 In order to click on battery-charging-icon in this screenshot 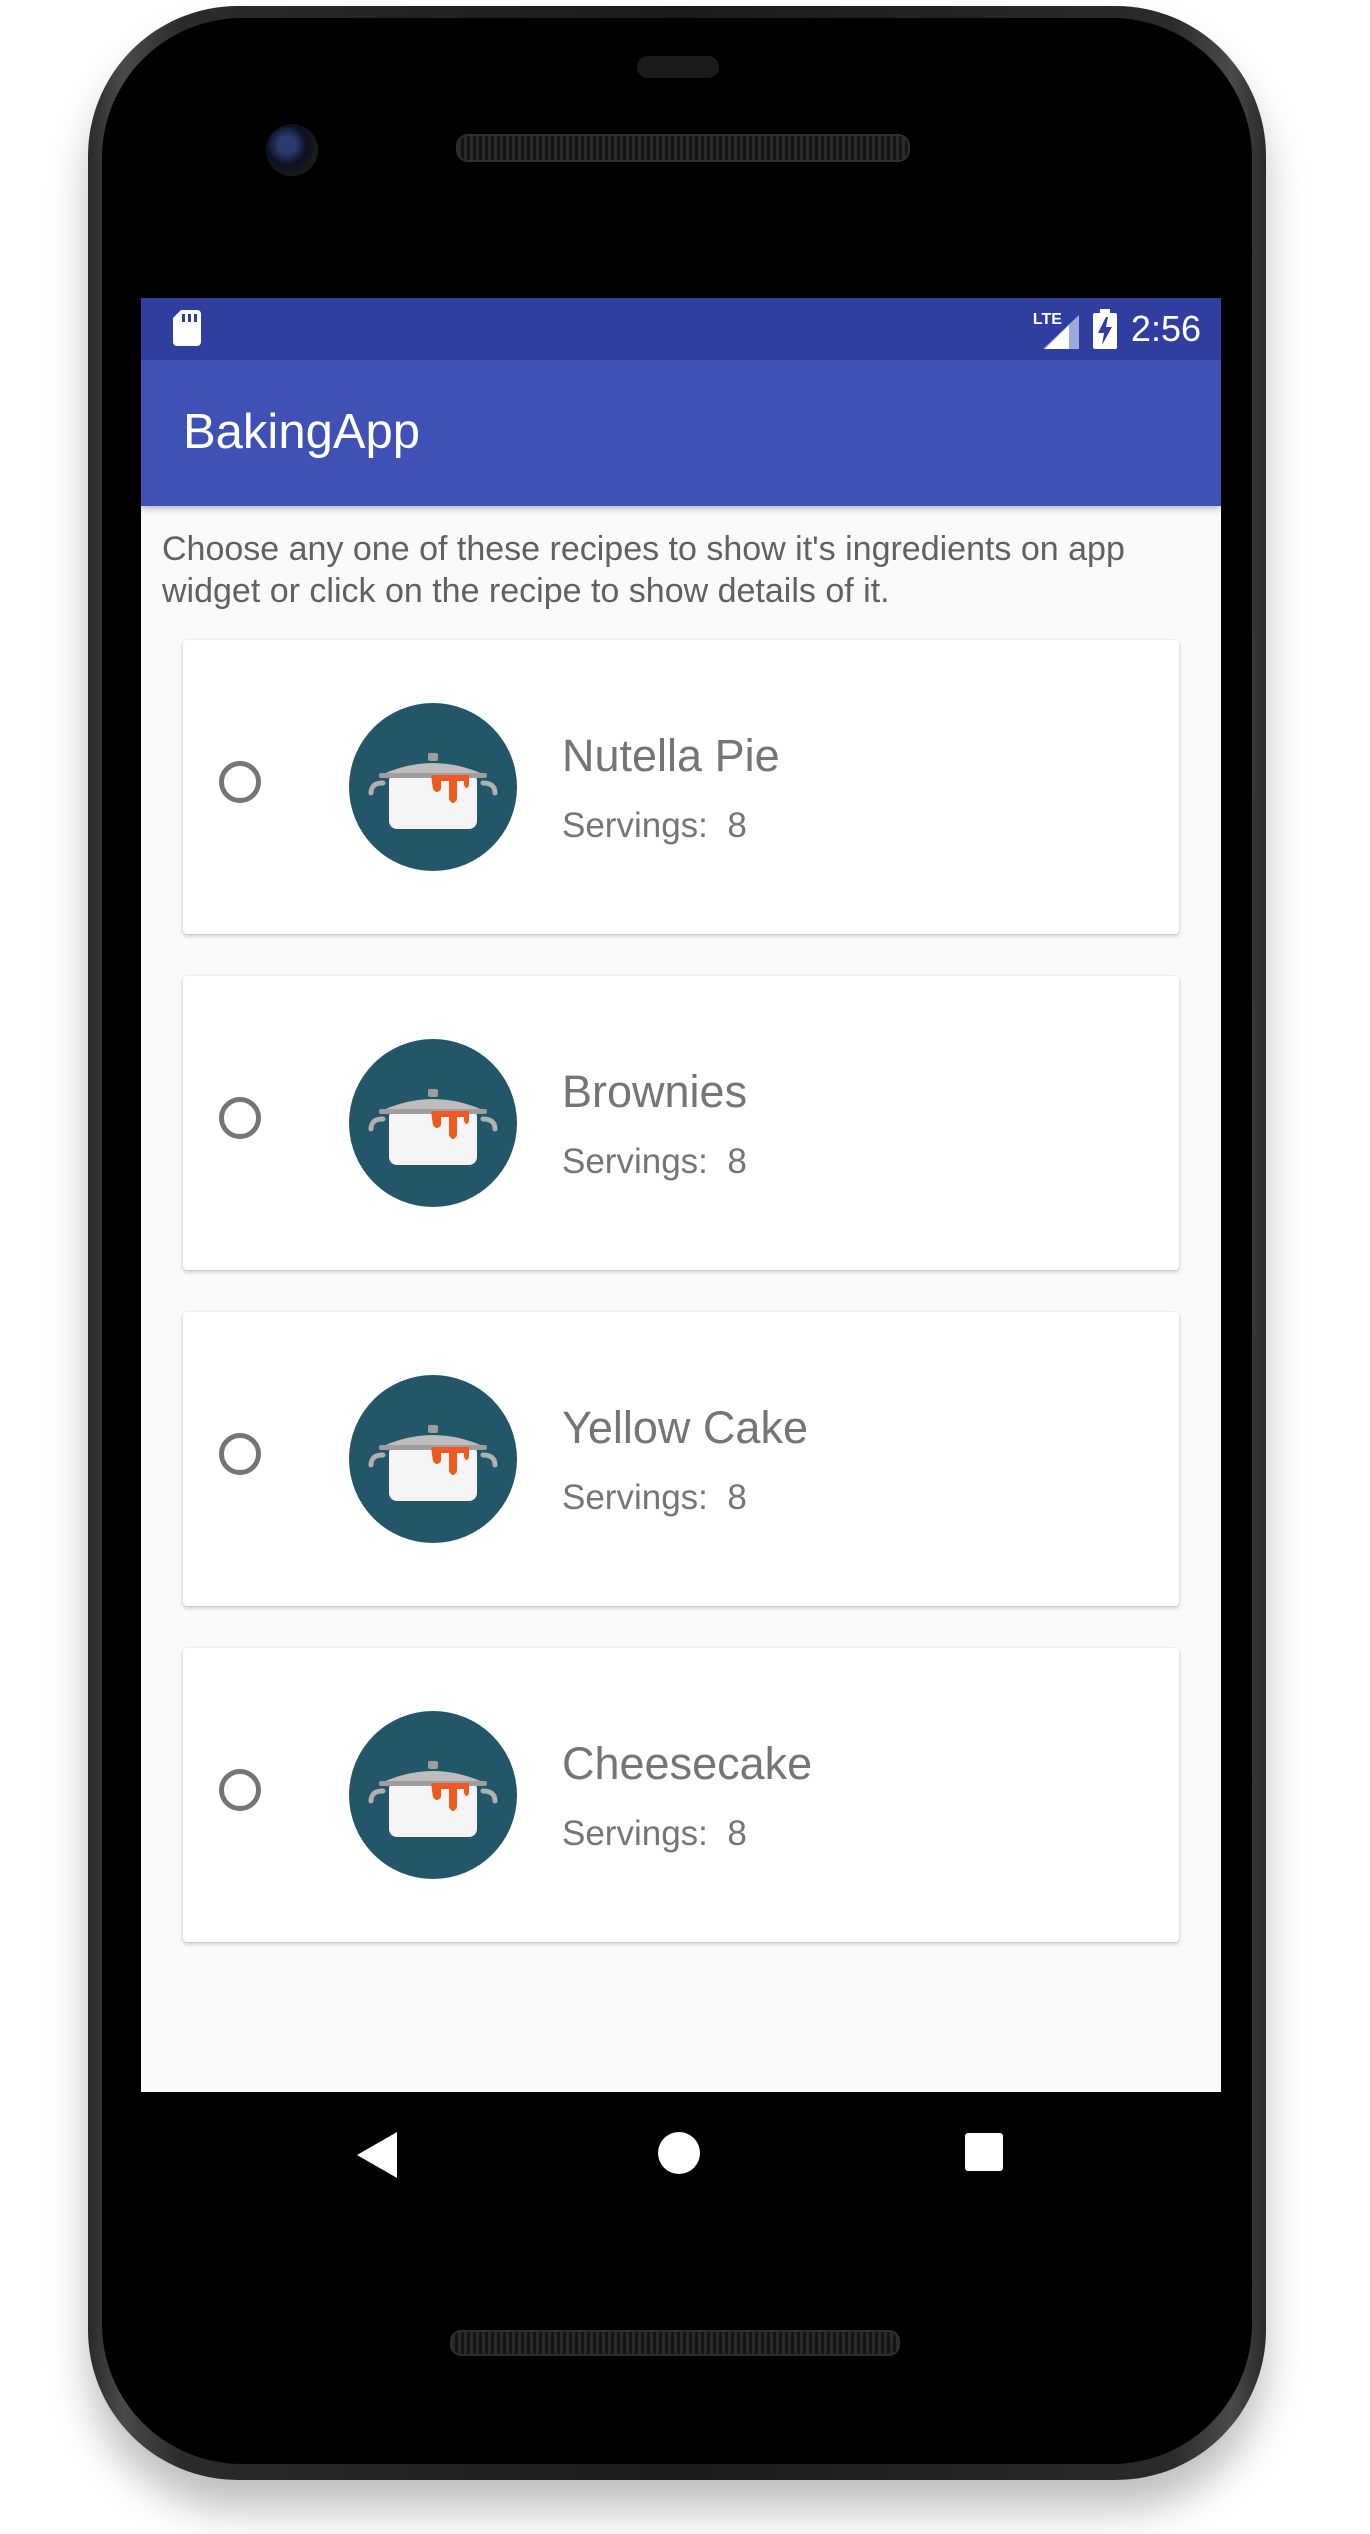, I will do `click(1104, 329)`.